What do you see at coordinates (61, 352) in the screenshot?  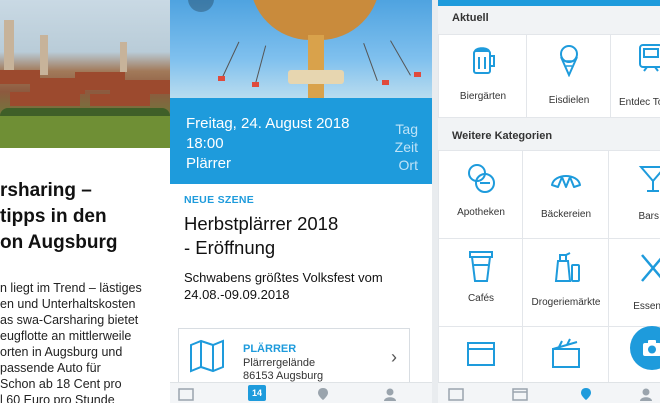 I see `article-body-line: orten in Augsburg und` at bounding box center [61, 352].